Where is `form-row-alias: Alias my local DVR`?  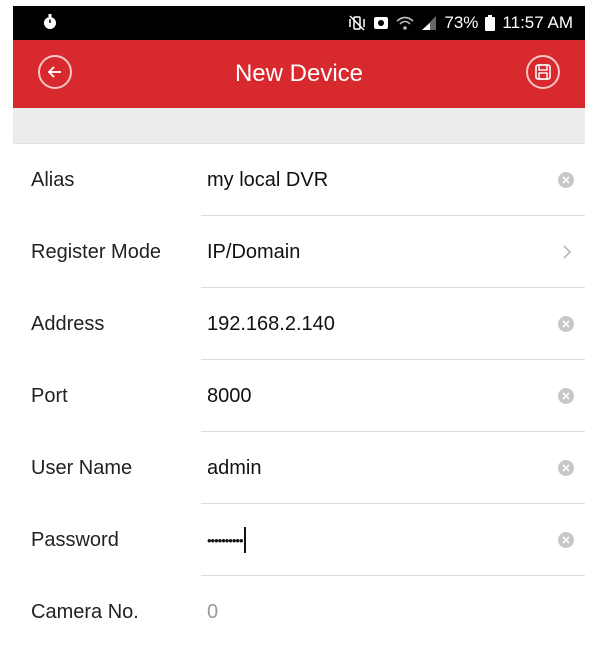
form-row-alias: Alias my local DVR is located at coordinates (299, 180).